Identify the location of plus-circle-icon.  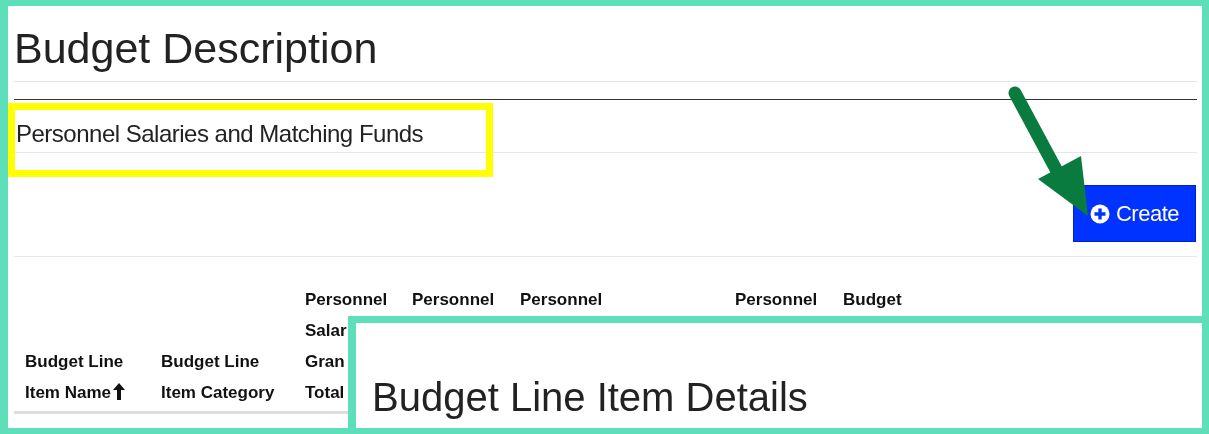
(1099, 213).